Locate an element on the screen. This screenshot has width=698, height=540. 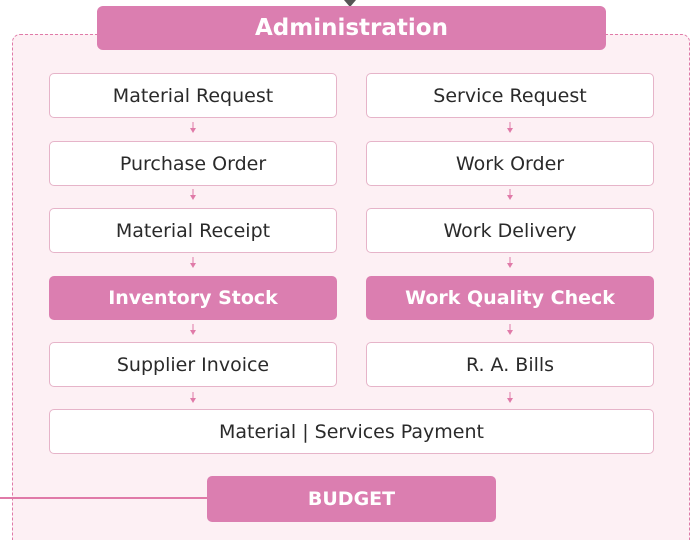
ra-bills-box: R. A. Bills is located at coordinates (510, 364).